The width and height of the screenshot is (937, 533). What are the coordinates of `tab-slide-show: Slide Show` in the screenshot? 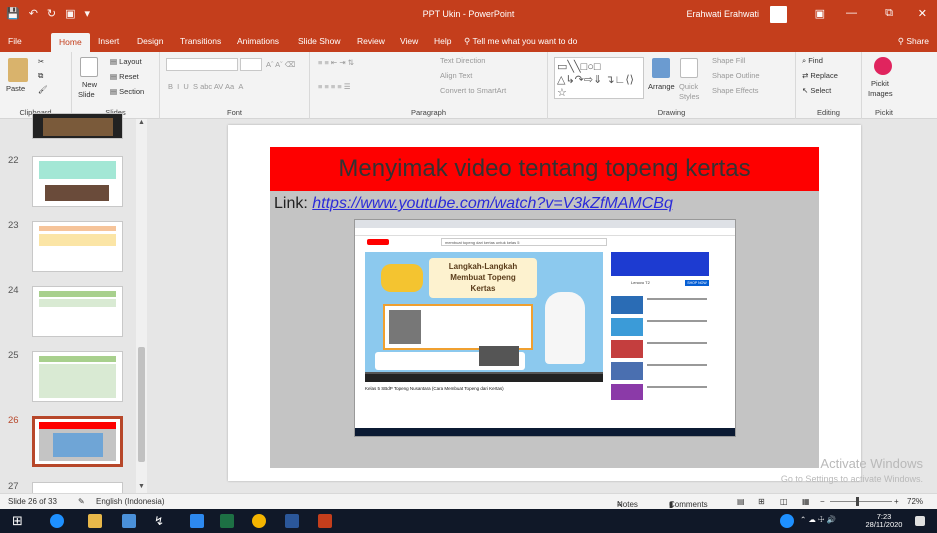 It's located at (319, 41).